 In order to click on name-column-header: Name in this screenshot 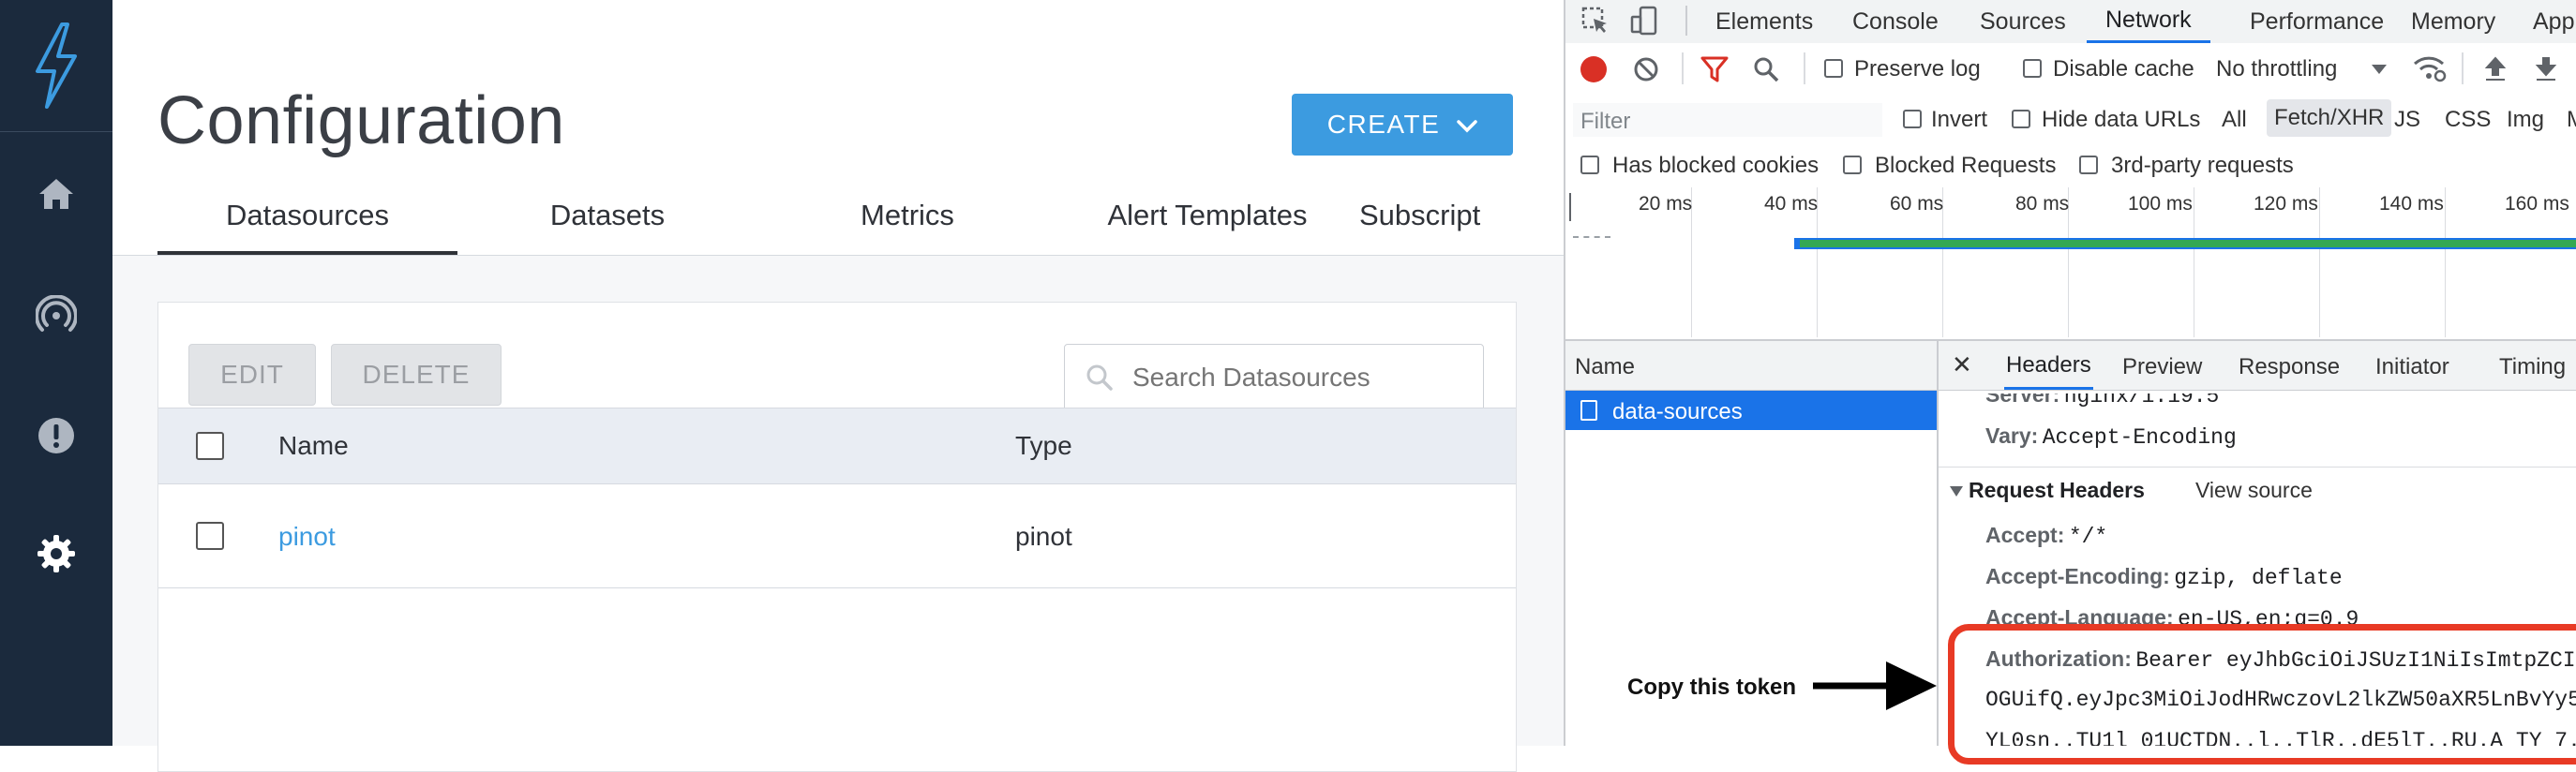, I will do `click(1605, 367)`.